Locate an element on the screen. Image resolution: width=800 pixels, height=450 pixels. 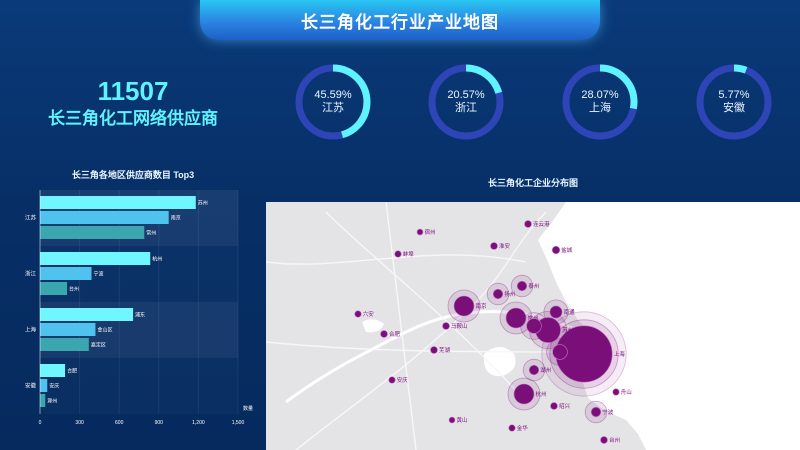
ring-zhejiang: 20.57% 浙江 is located at coordinates (466, 102).